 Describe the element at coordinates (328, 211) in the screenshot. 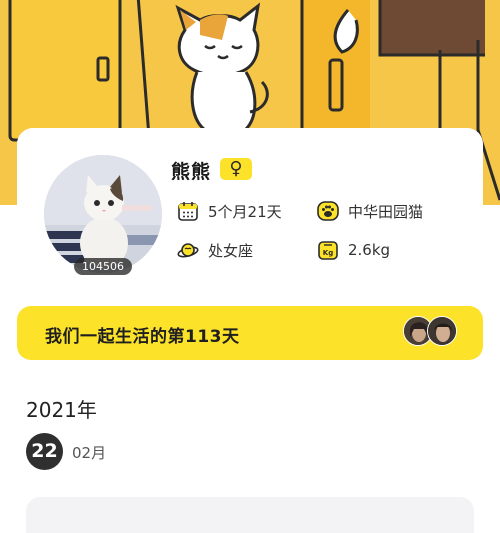

I see `paw-icon` at that location.